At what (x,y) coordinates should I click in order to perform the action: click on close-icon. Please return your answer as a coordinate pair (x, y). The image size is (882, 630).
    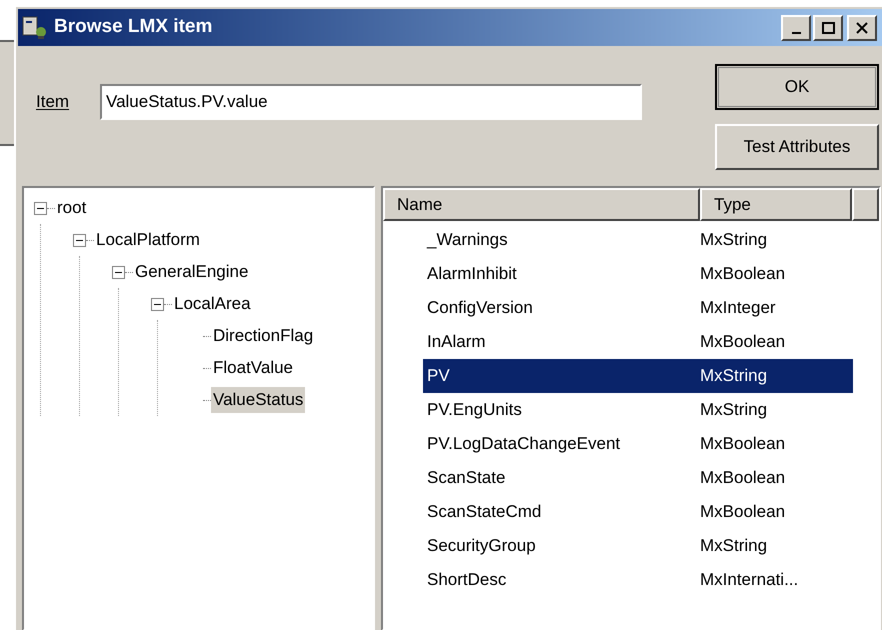
    Looking at the image, I should click on (862, 28).